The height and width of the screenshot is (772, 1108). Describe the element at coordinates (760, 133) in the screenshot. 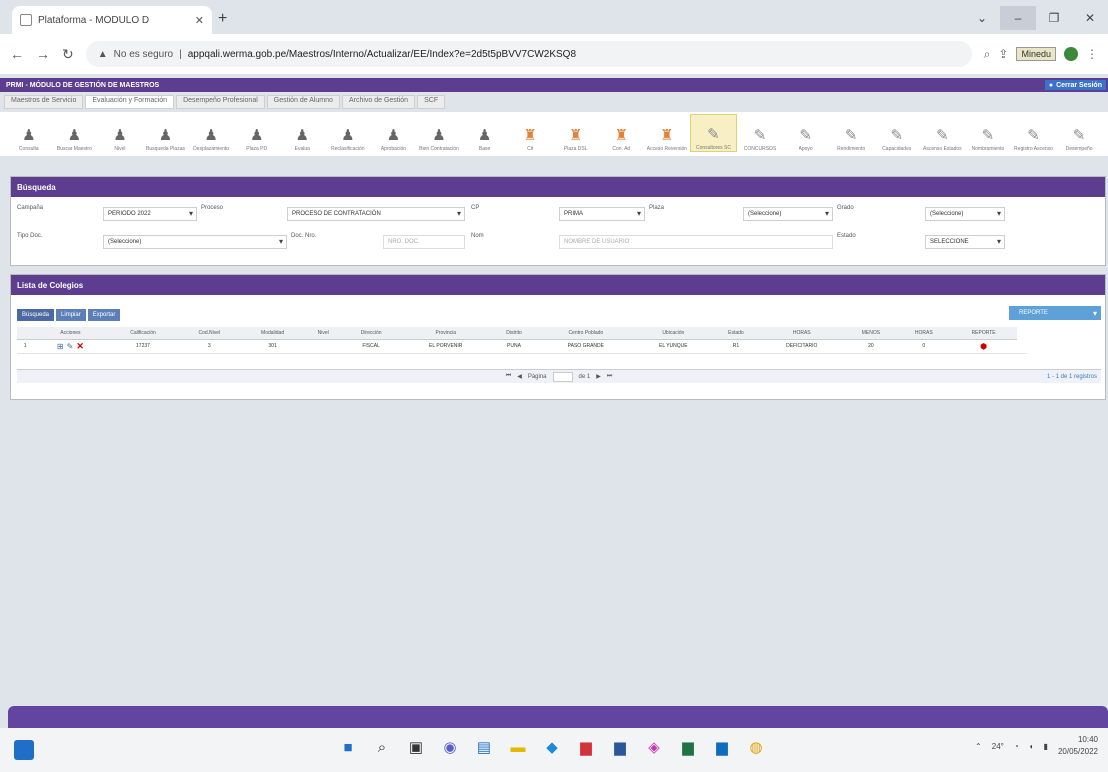

I see `toolbar-item-16: ✎ CONCURSOS` at that location.